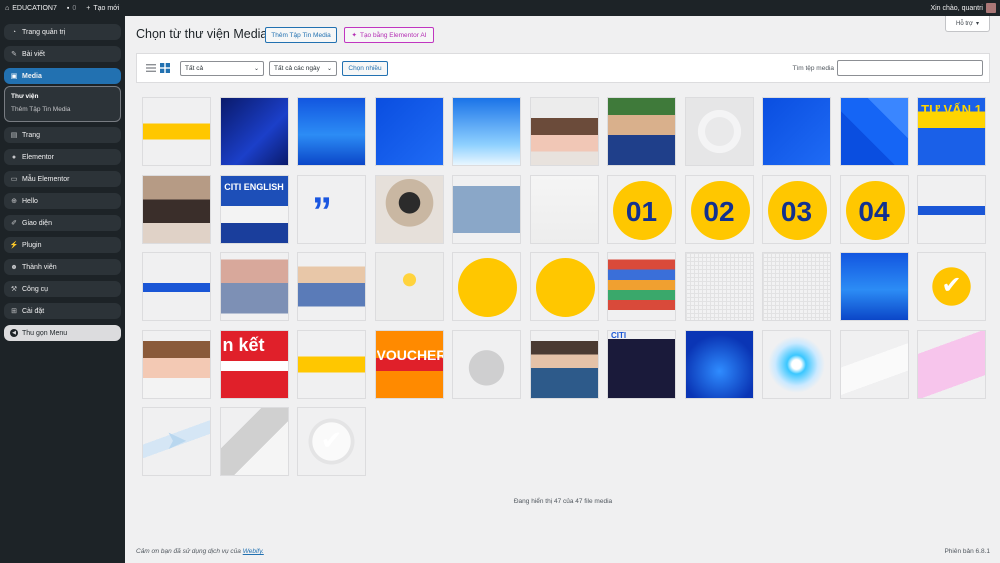  I want to click on media-thumbnail: 02, so click(719, 209).